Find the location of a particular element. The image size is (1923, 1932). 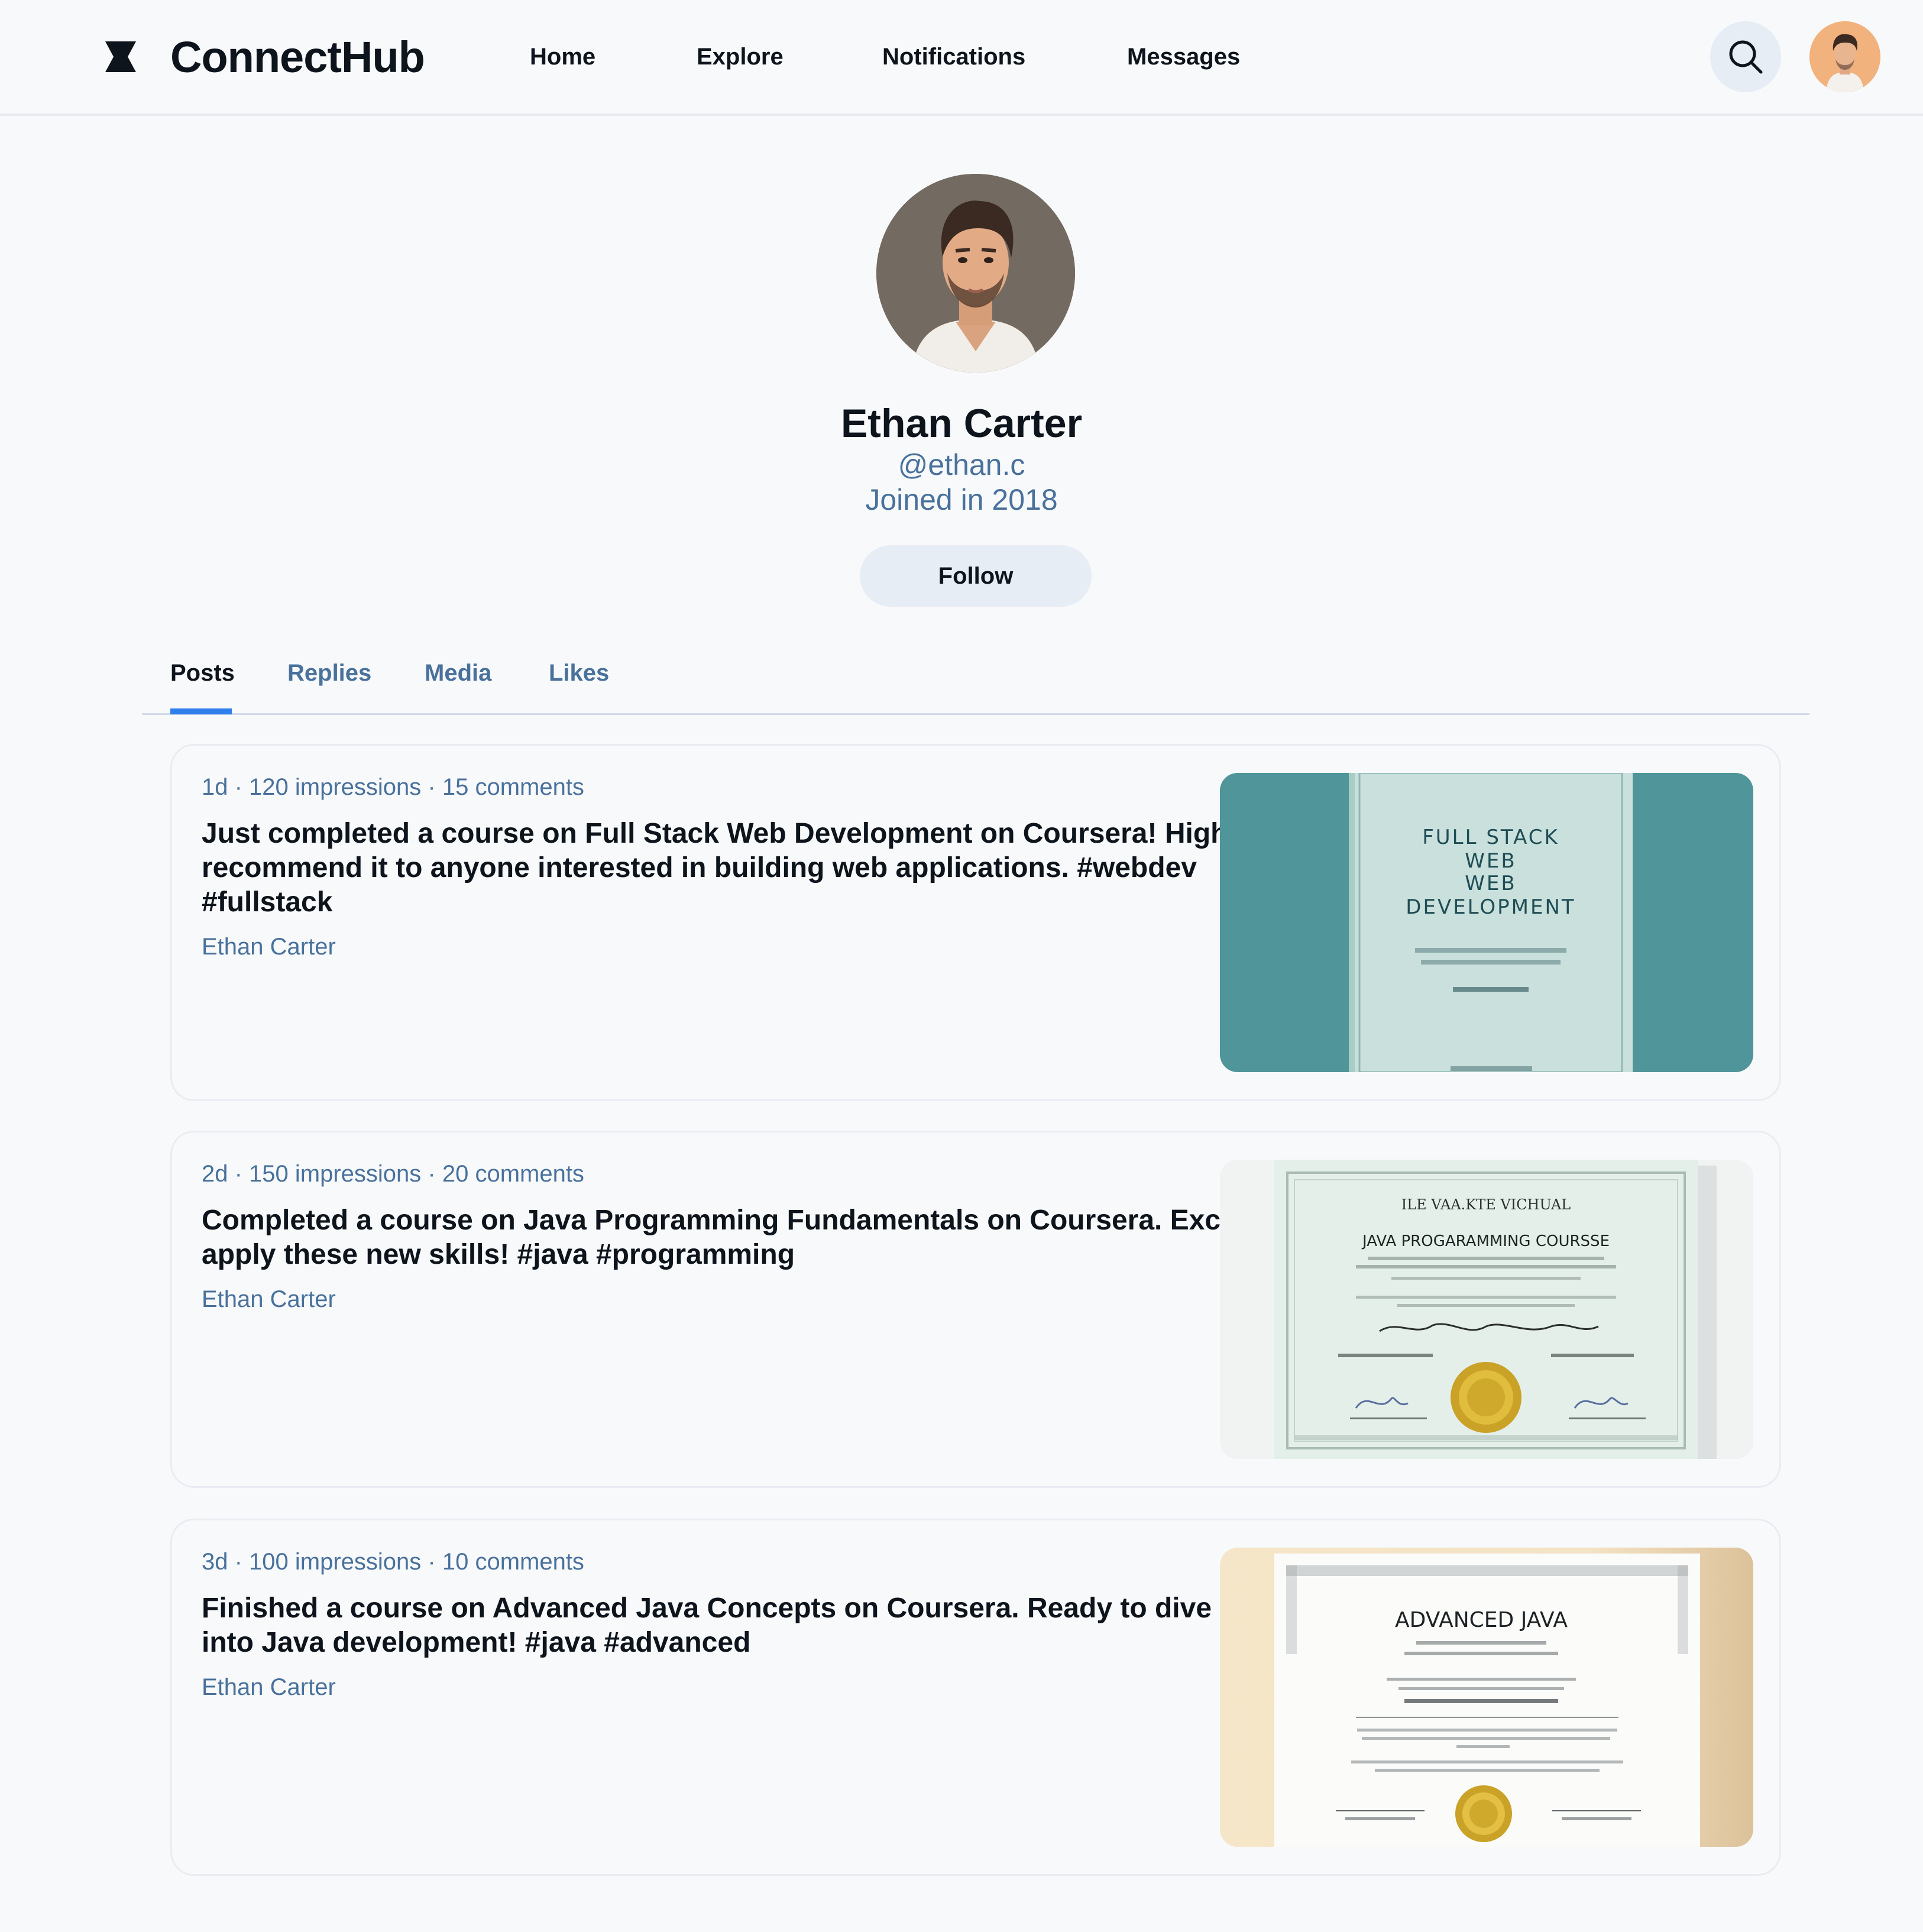

course-book-image: FULL STACK WEB WEB DEVELOPMENT is located at coordinates (1486, 923).